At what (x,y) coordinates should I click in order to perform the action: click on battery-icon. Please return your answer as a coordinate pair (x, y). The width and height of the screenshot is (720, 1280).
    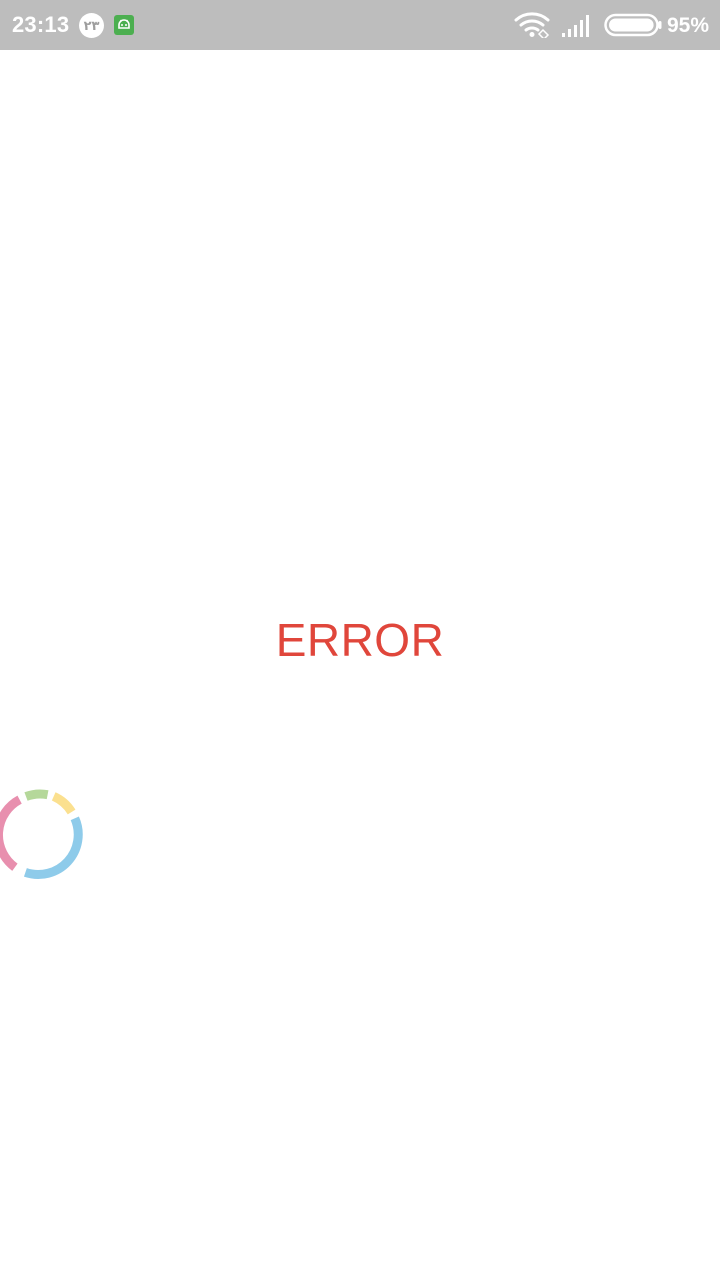
    Looking at the image, I should click on (633, 25).